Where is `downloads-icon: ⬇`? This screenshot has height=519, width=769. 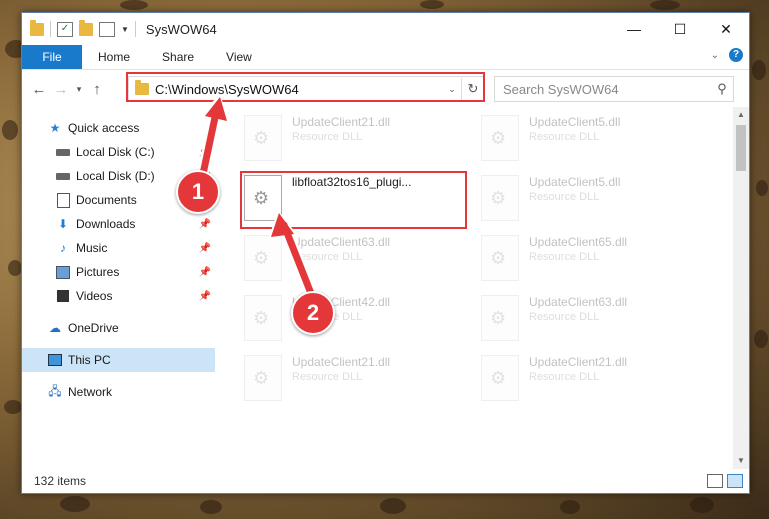 downloads-icon: ⬇ is located at coordinates (63, 224).